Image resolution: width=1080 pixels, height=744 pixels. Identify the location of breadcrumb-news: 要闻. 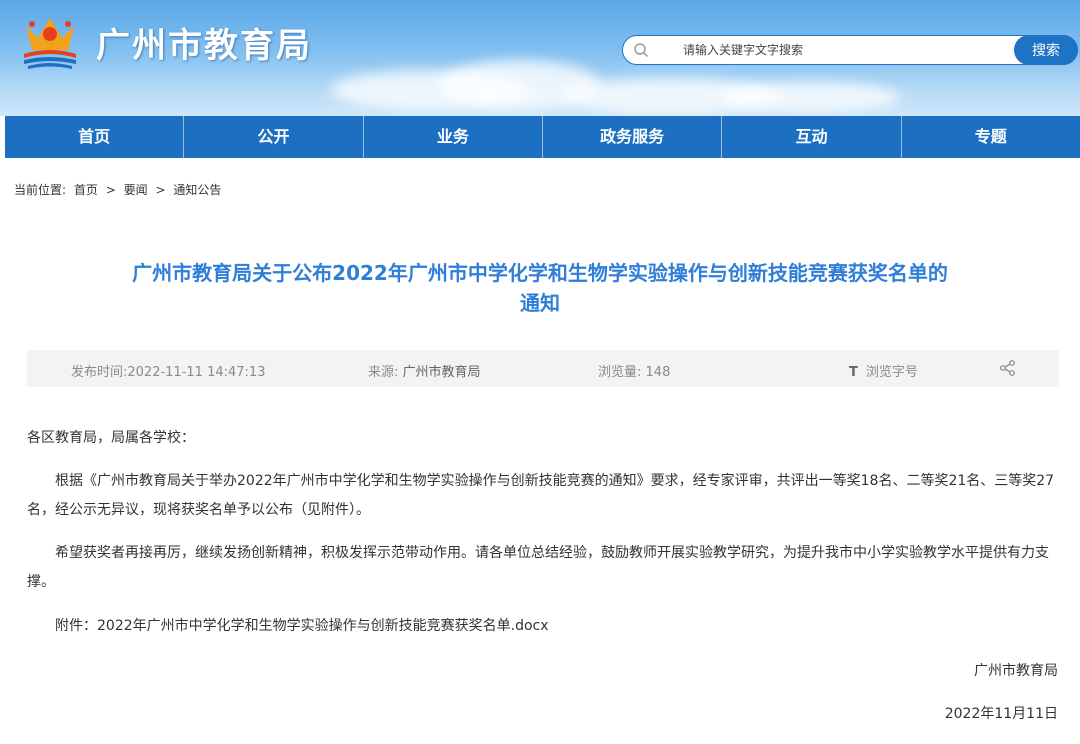
(136, 190).